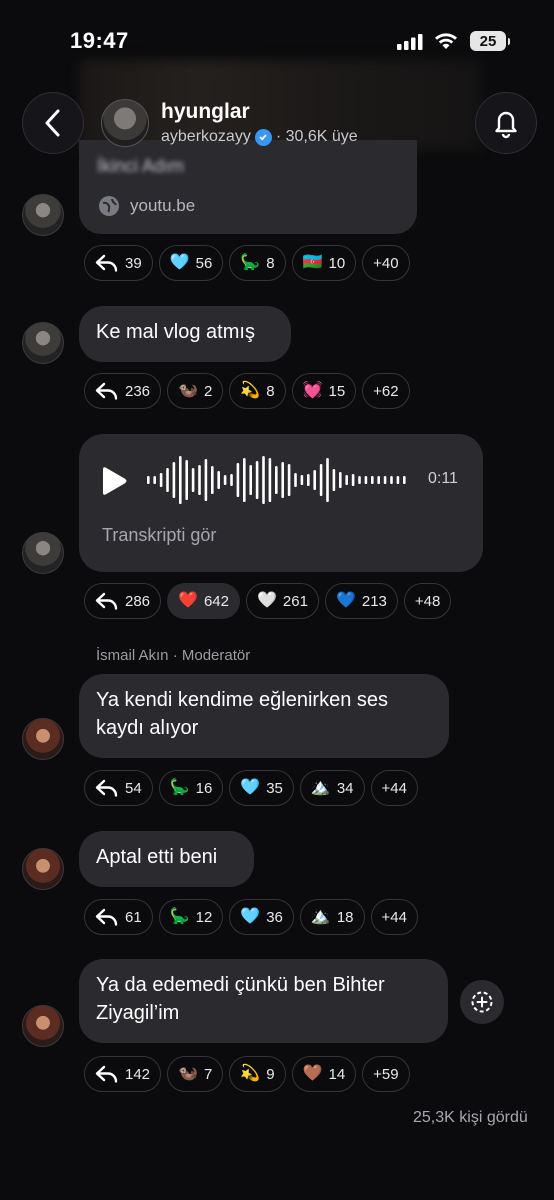  What do you see at coordinates (270, 1074) in the screenshot?
I see `reaction-count: 9` at bounding box center [270, 1074].